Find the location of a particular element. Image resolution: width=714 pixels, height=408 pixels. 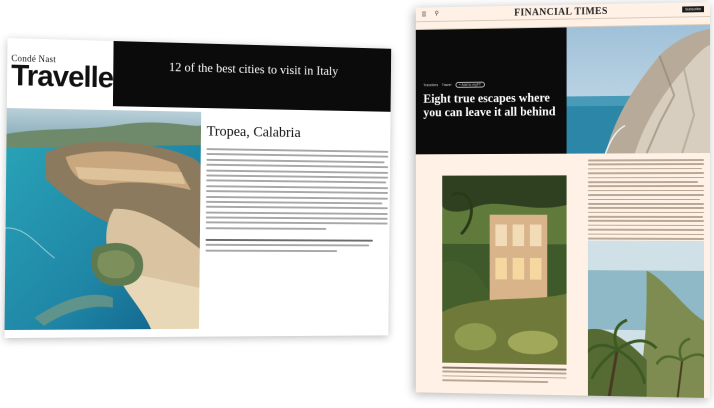

cnt-hero-banner: 12 of the best cities to visit in Italy is located at coordinates (252, 76).